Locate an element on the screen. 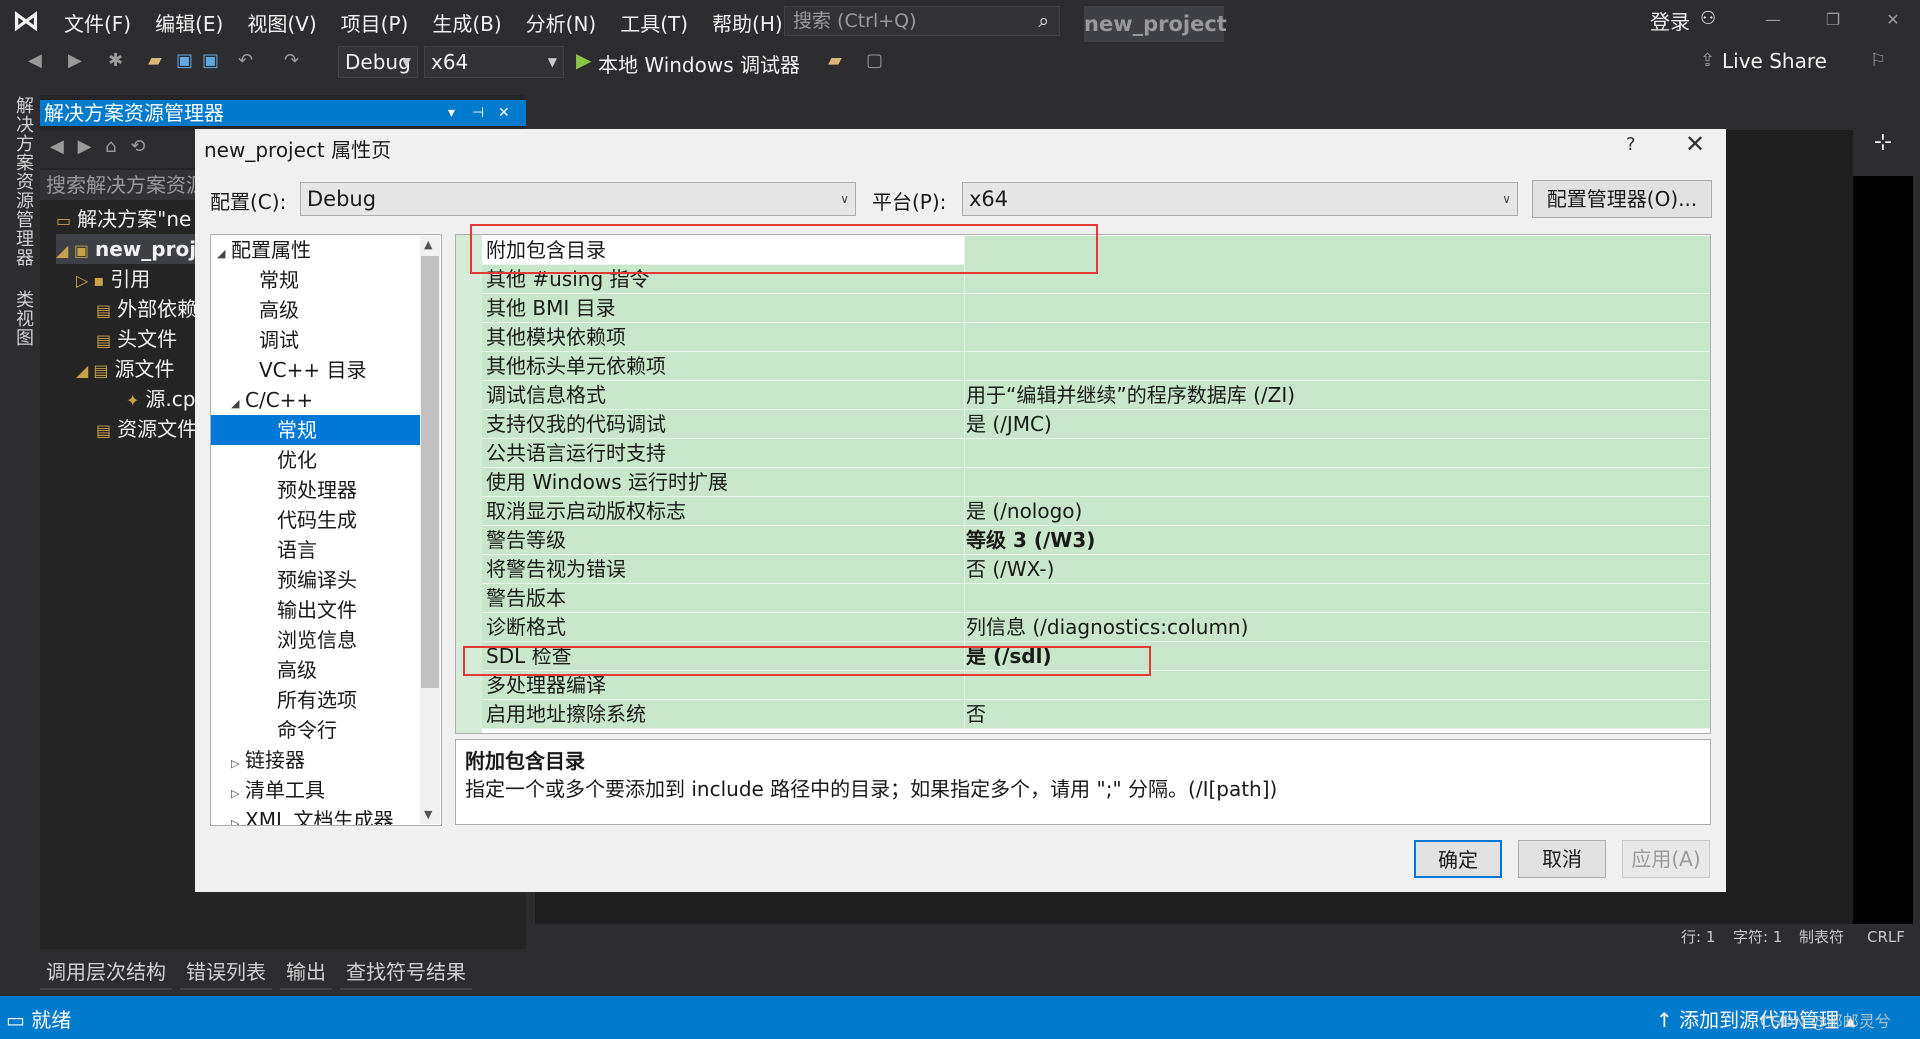  tree-item: 语言 is located at coordinates (316, 550).